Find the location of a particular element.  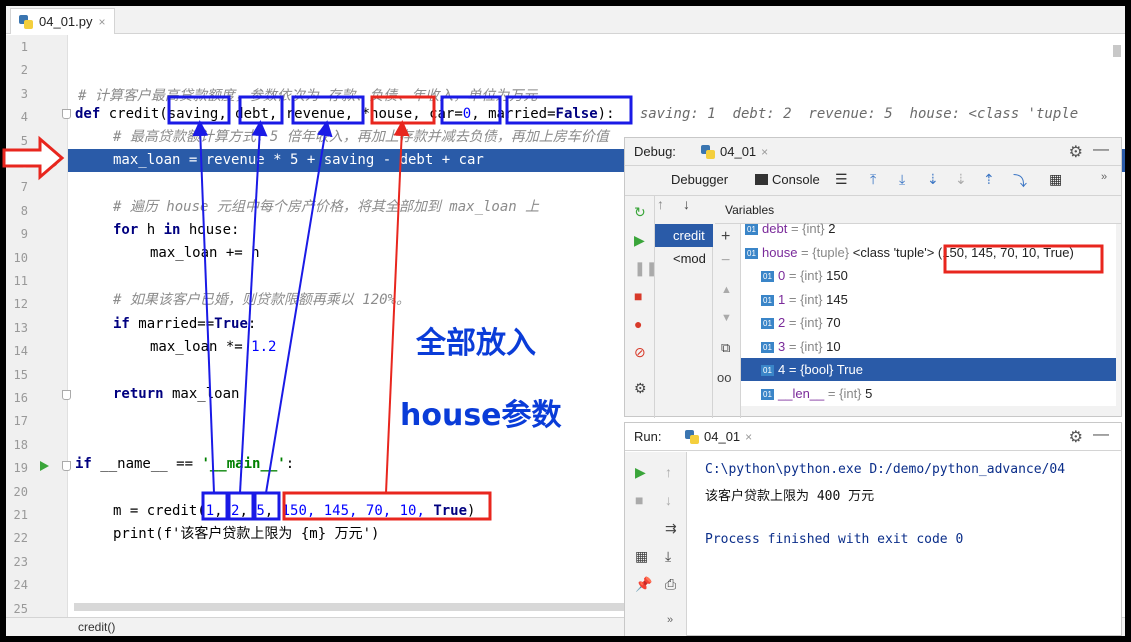

run-gutter-icon is located at coordinates (44, 466).